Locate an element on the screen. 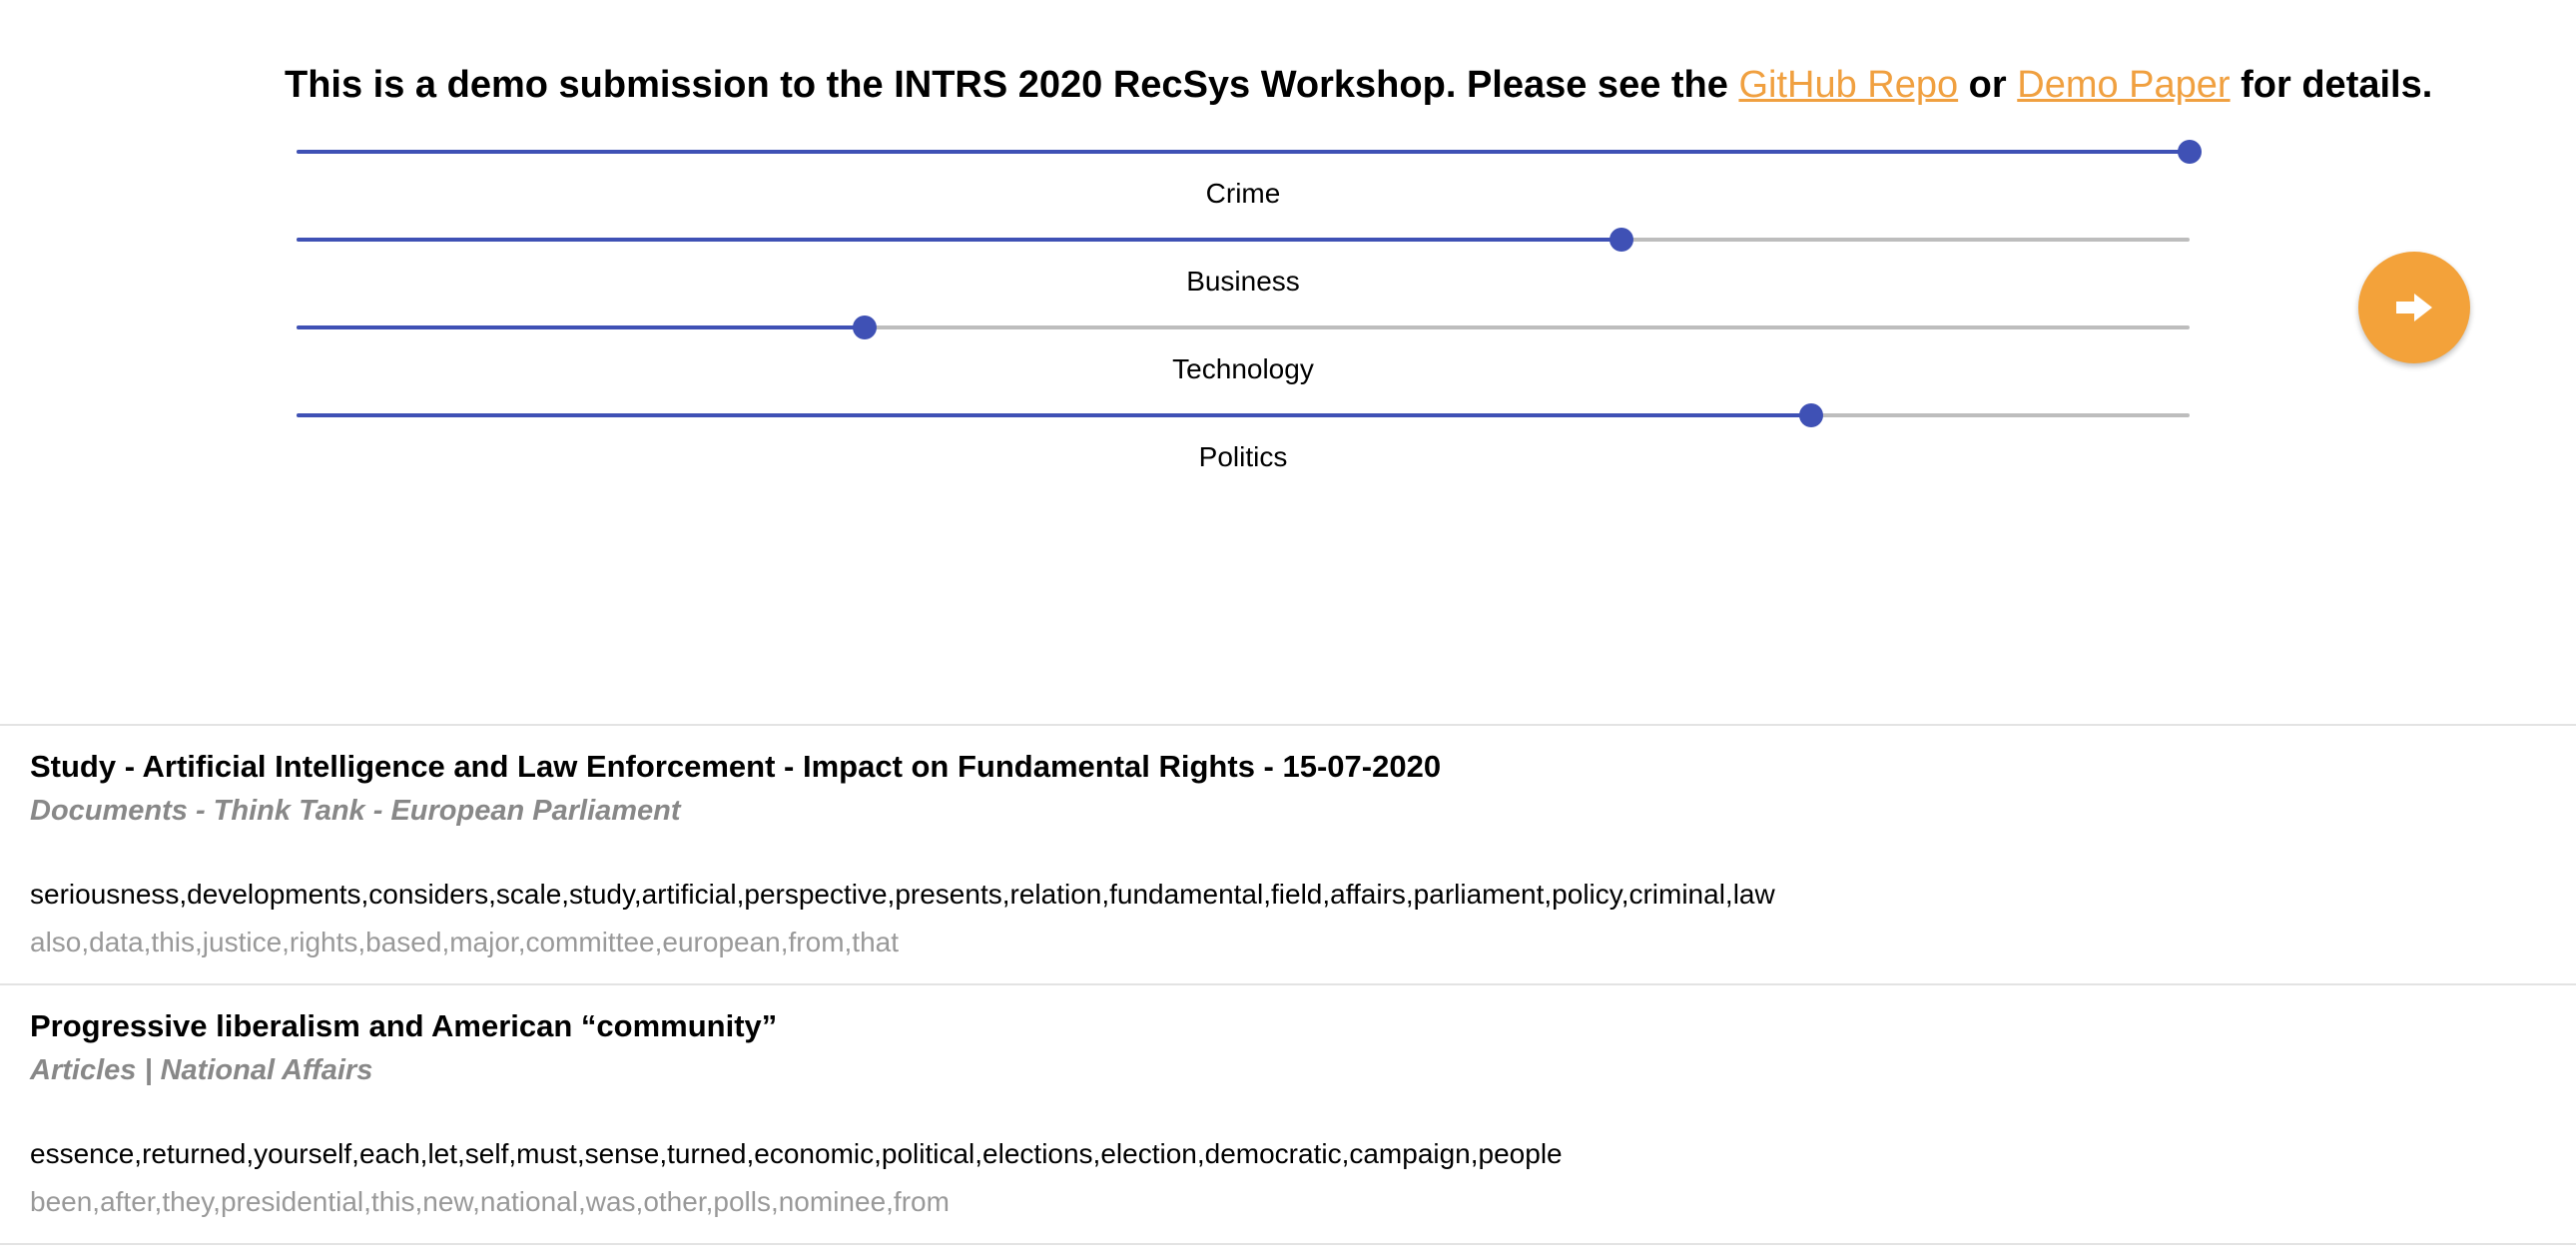 The width and height of the screenshot is (2576, 1258). github-repo-link: GitHub Repo is located at coordinates (1848, 85).